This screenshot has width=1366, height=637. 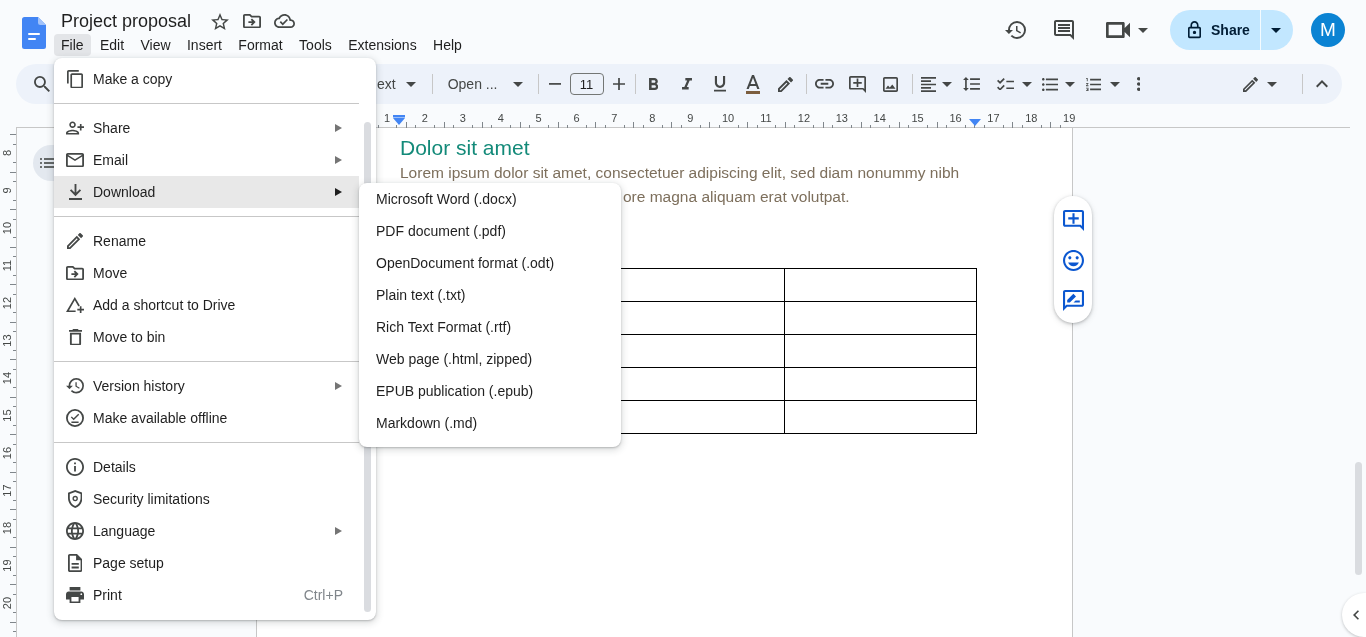 I want to click on numbered-list-icon, so click(x=1093, y=84).